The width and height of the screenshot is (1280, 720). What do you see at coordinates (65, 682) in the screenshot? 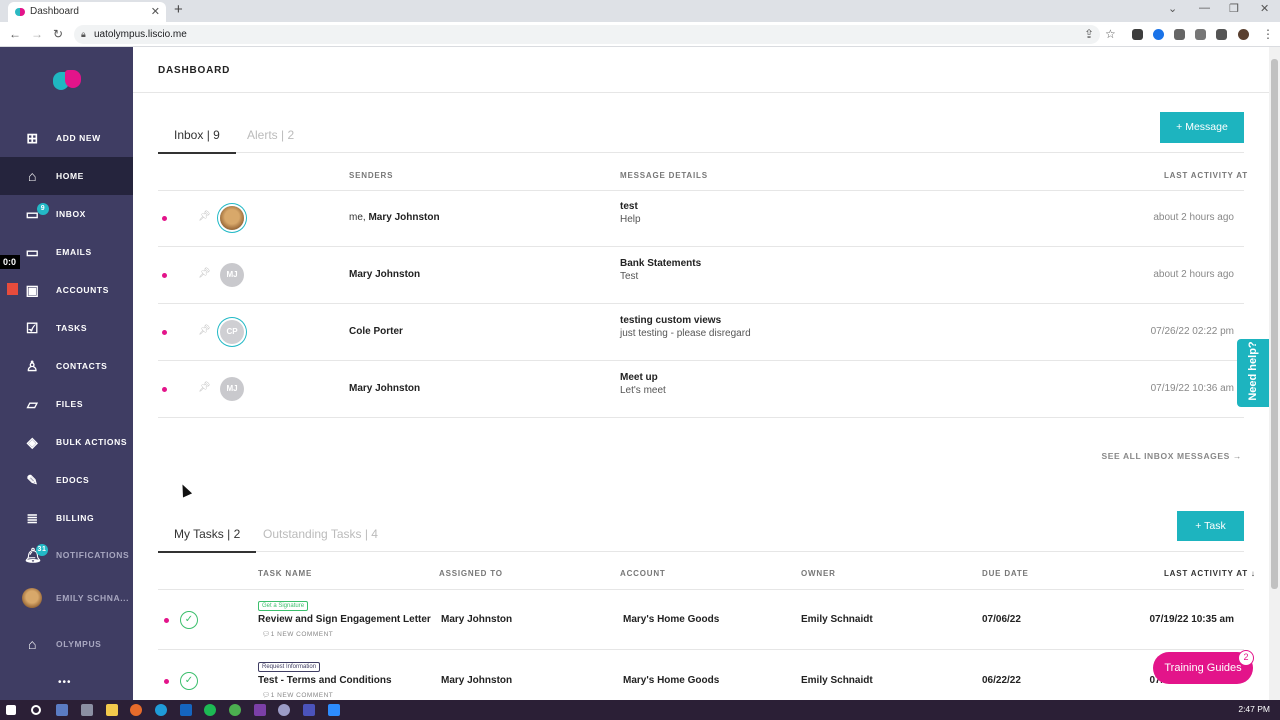
I see `more-options-icon: •••` at bounding box center [65, 682].